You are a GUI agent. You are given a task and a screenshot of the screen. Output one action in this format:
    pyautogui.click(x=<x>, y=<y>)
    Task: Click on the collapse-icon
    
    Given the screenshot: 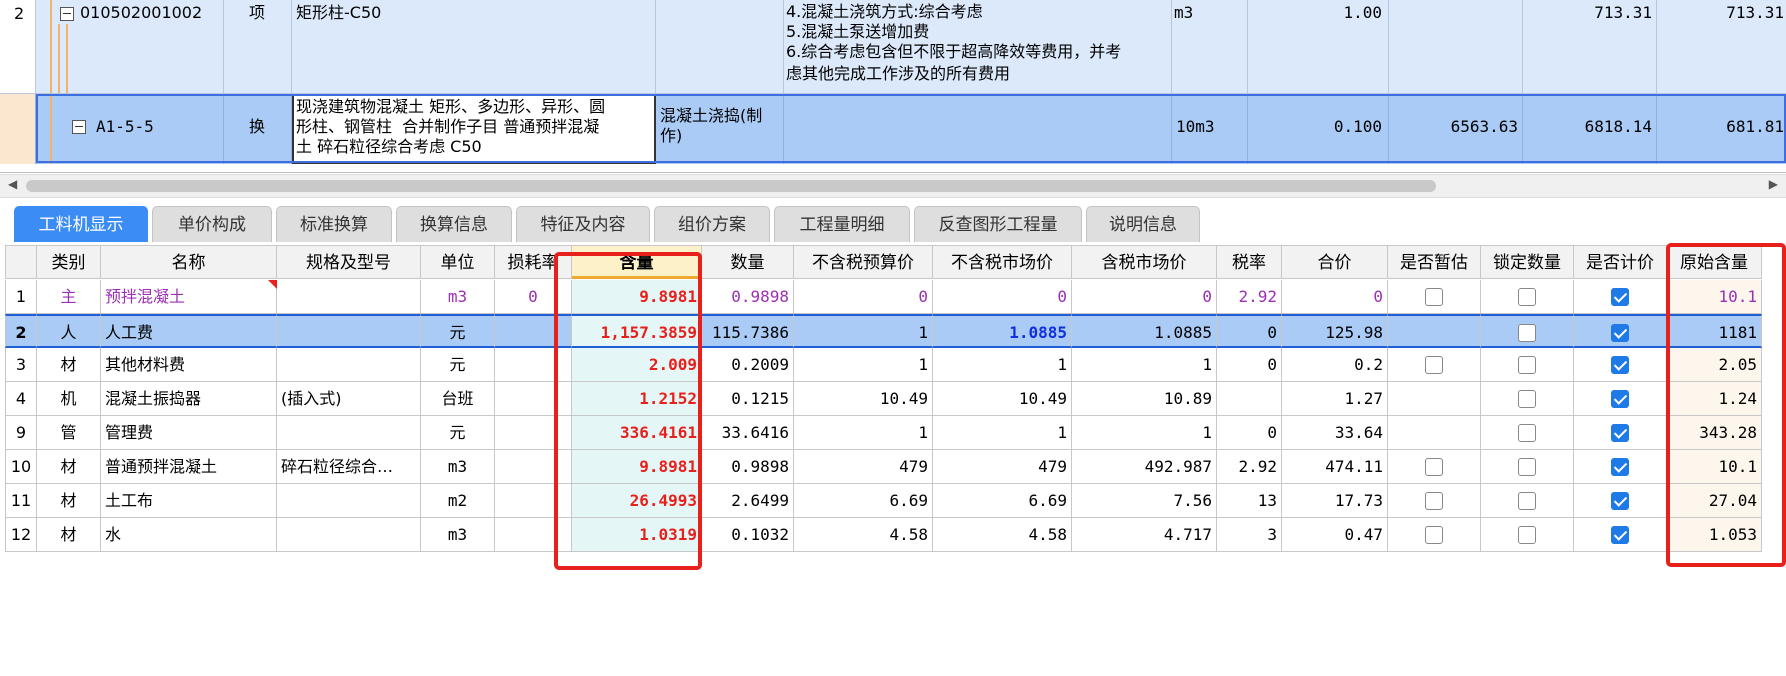 What is the action you would take?
    pyautogui.click(x=67, y=14)
    